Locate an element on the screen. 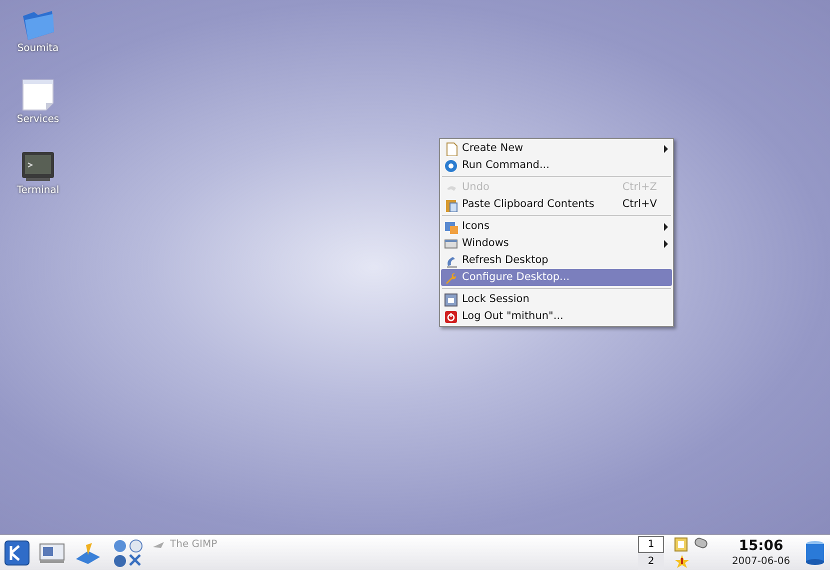  menu-item: Paste Clipboard Contents Ctrl+V is located at coordinates (556, 204).